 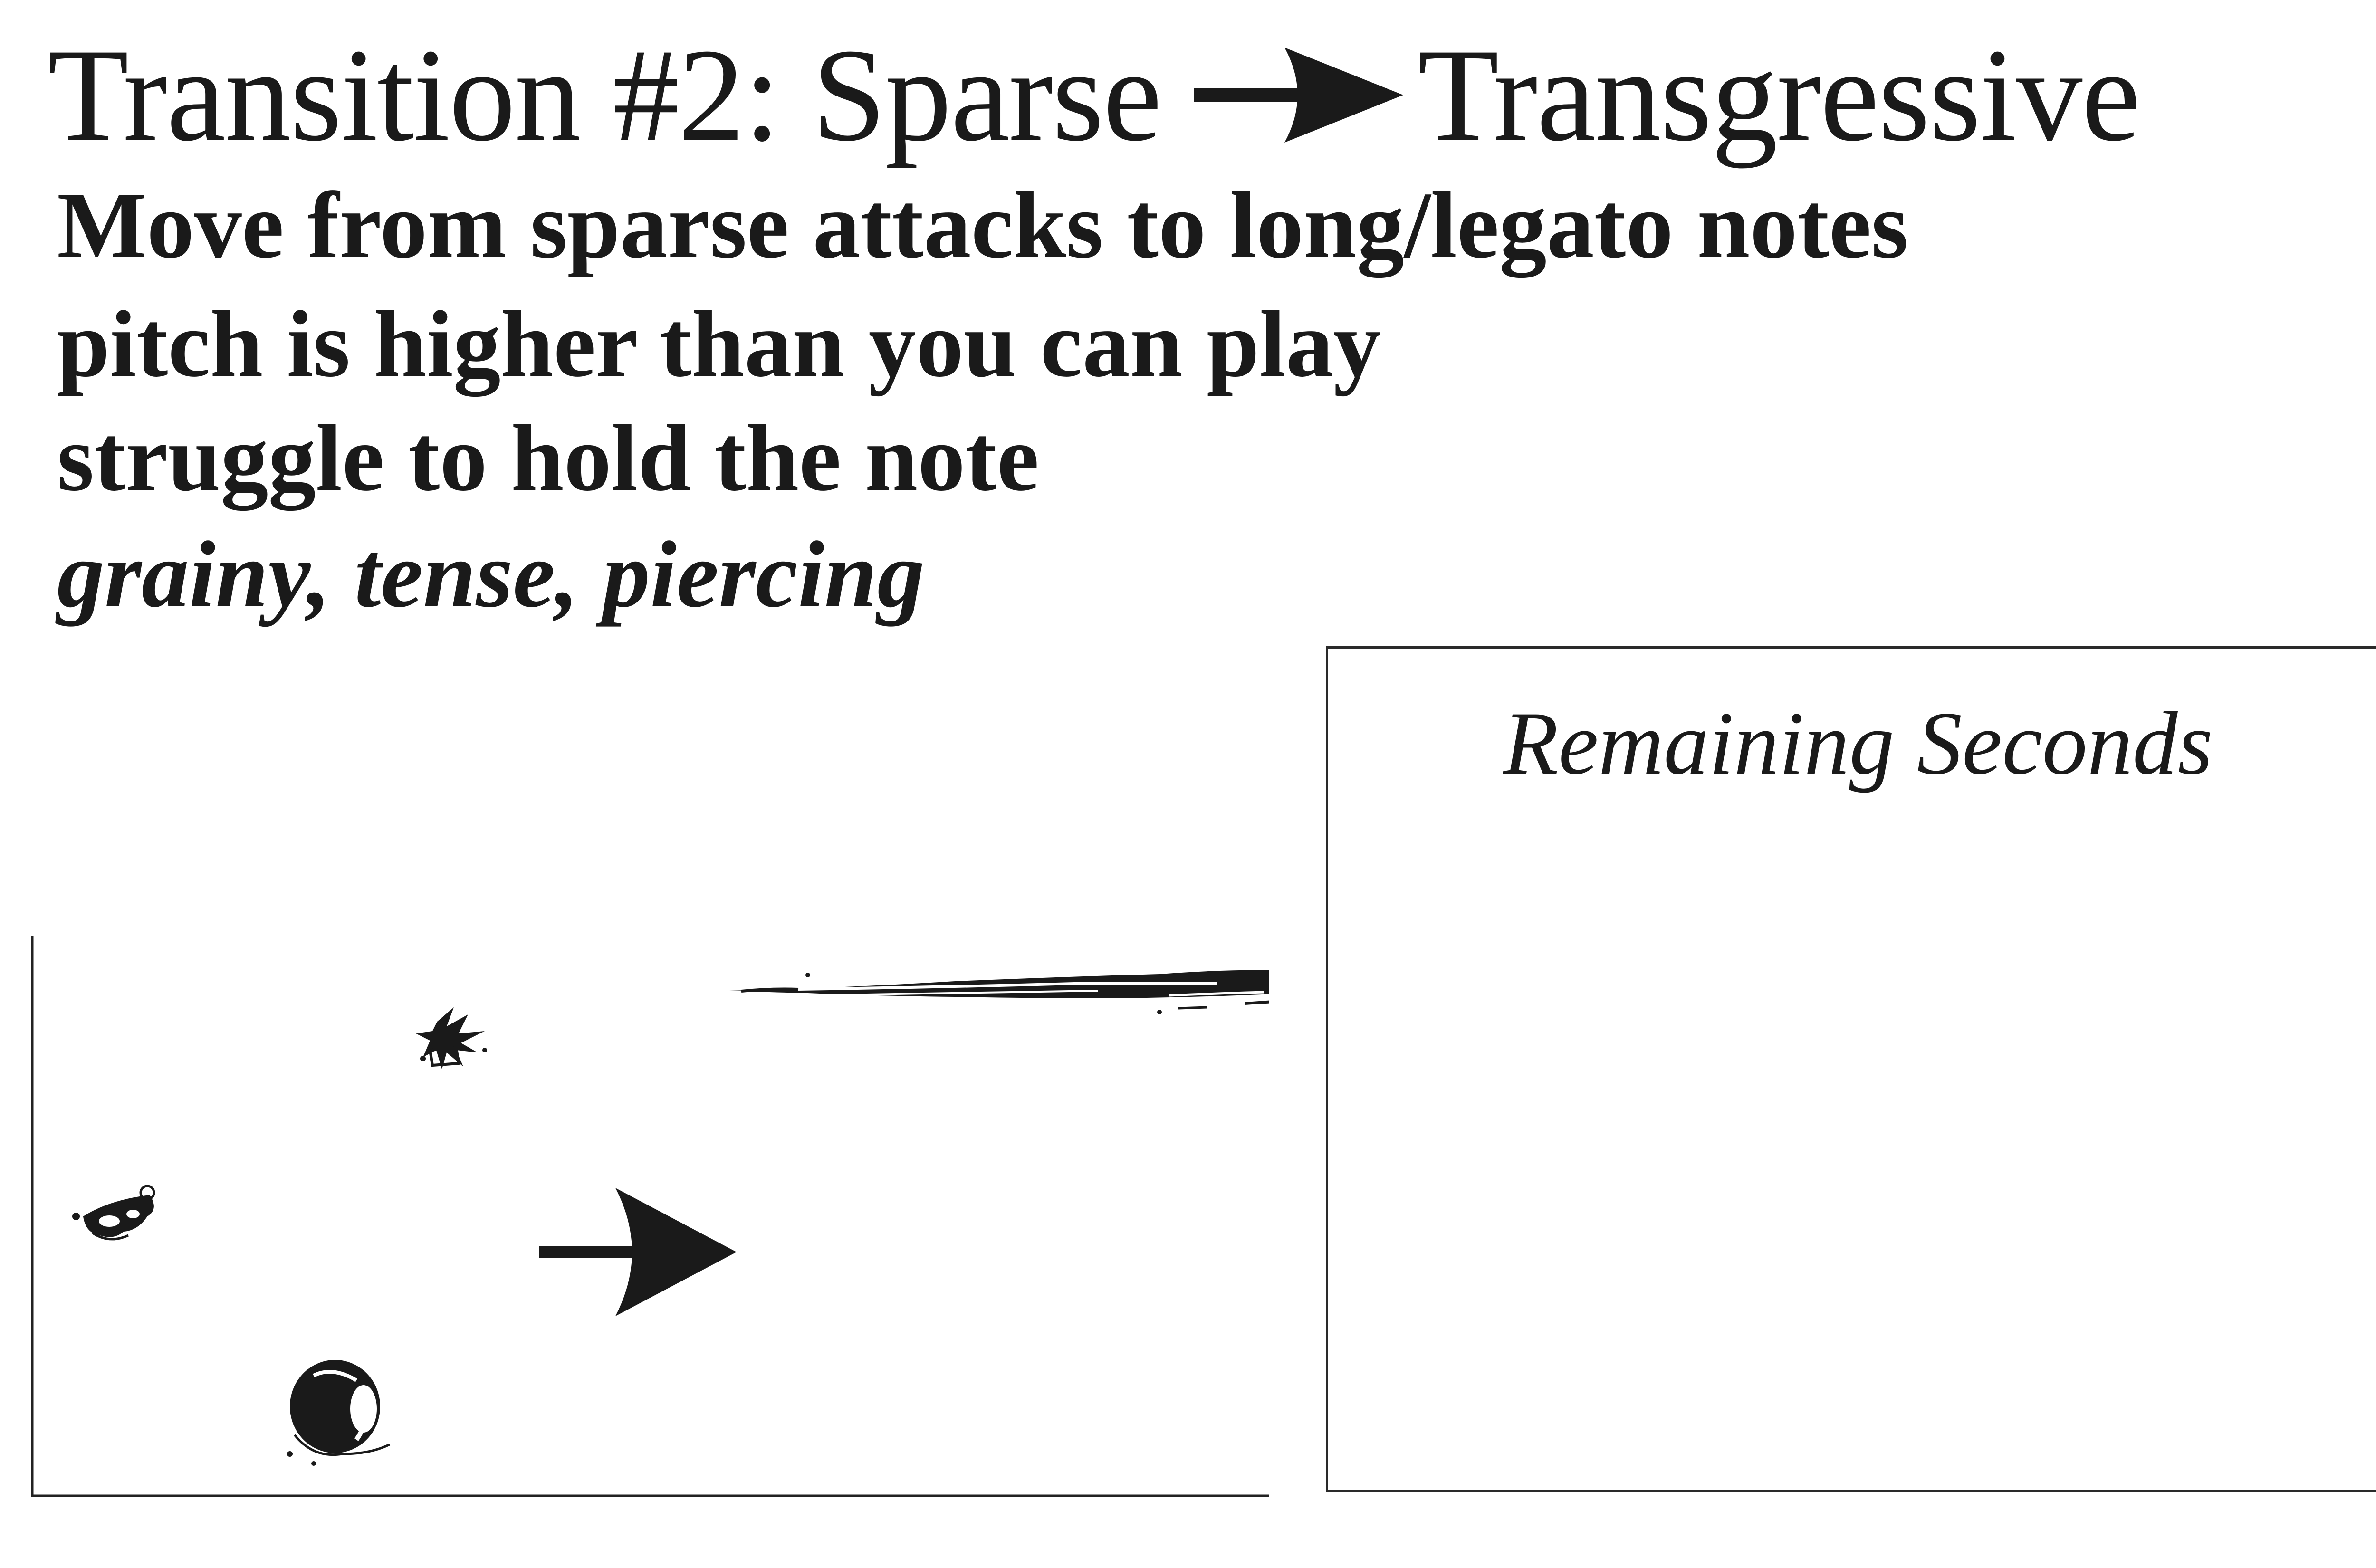 I want to click on instruction-line-3: struggle to hold the note, so click(x=548, y=459).